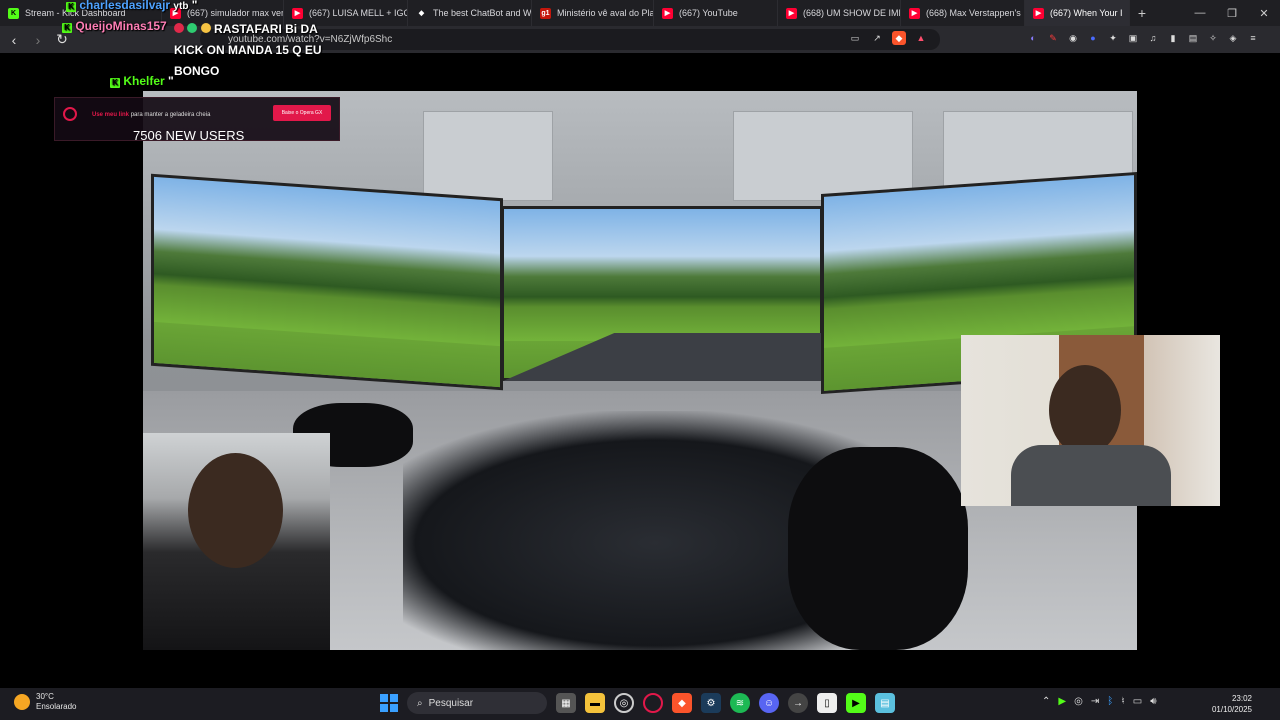 The height and width of the screenshot is (720, 1280). I want to click on chat-message: K Khelfer ", so click(142, 81).